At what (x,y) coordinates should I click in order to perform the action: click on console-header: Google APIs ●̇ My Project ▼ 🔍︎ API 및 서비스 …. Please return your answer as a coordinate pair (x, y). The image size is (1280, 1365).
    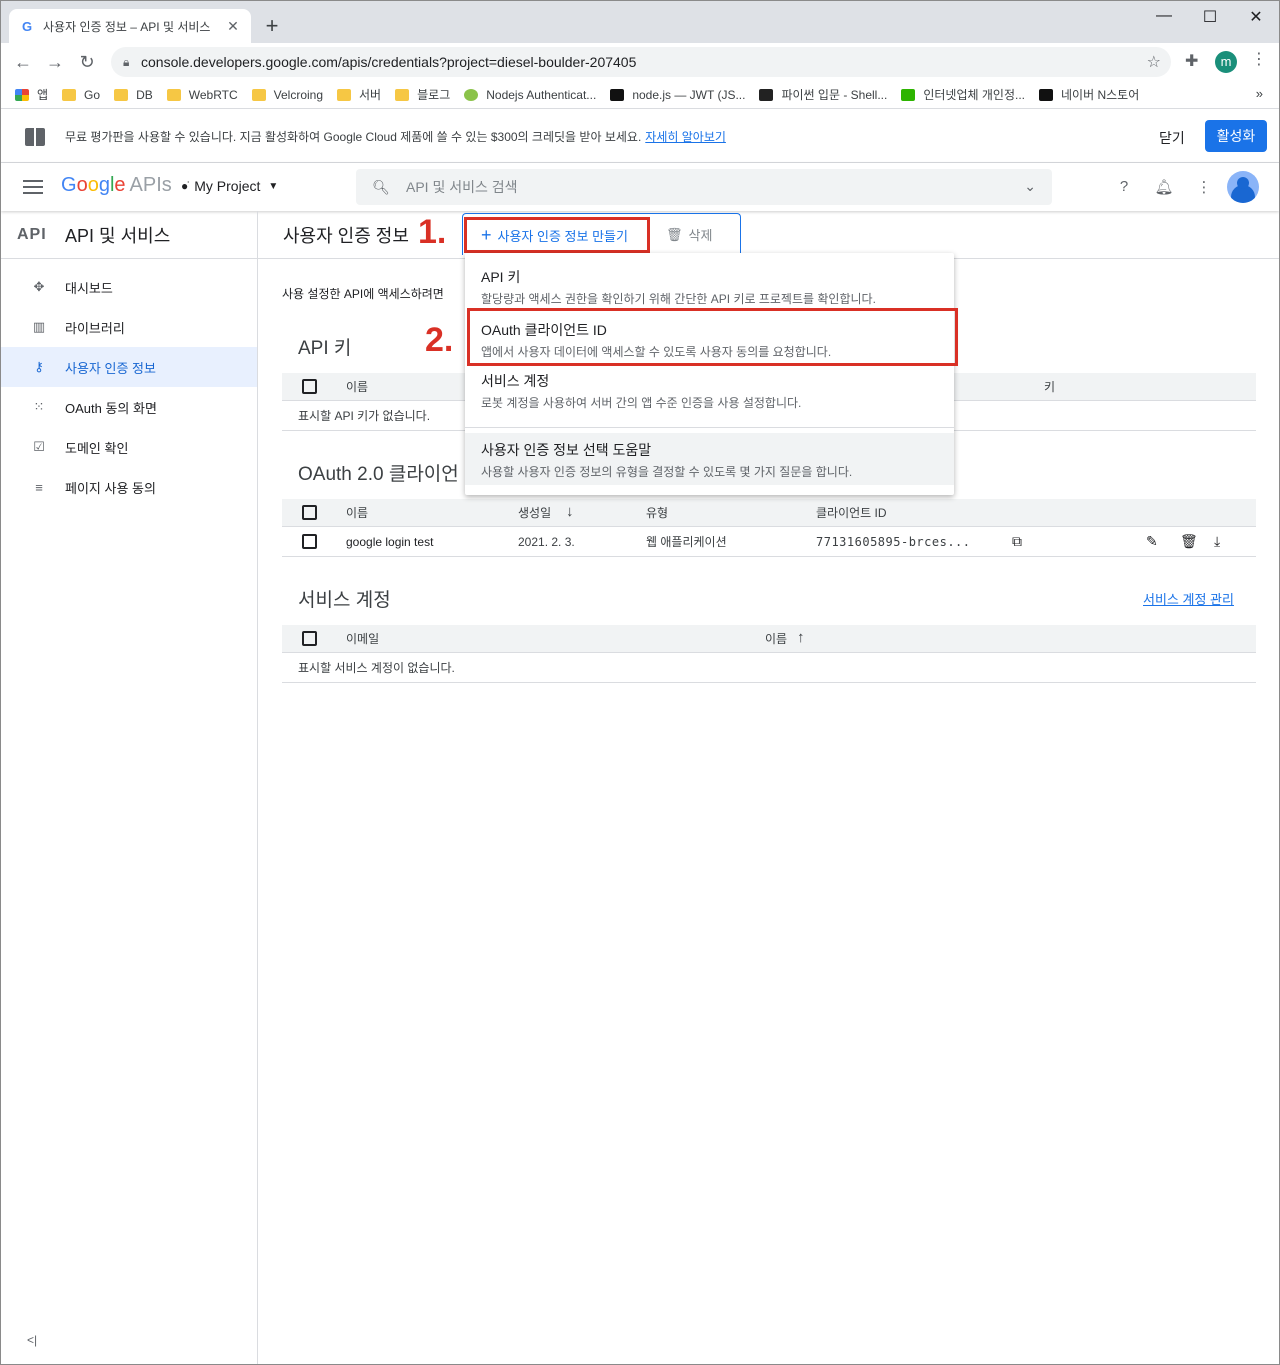
    Looking at the image, I should click on (640, 187).